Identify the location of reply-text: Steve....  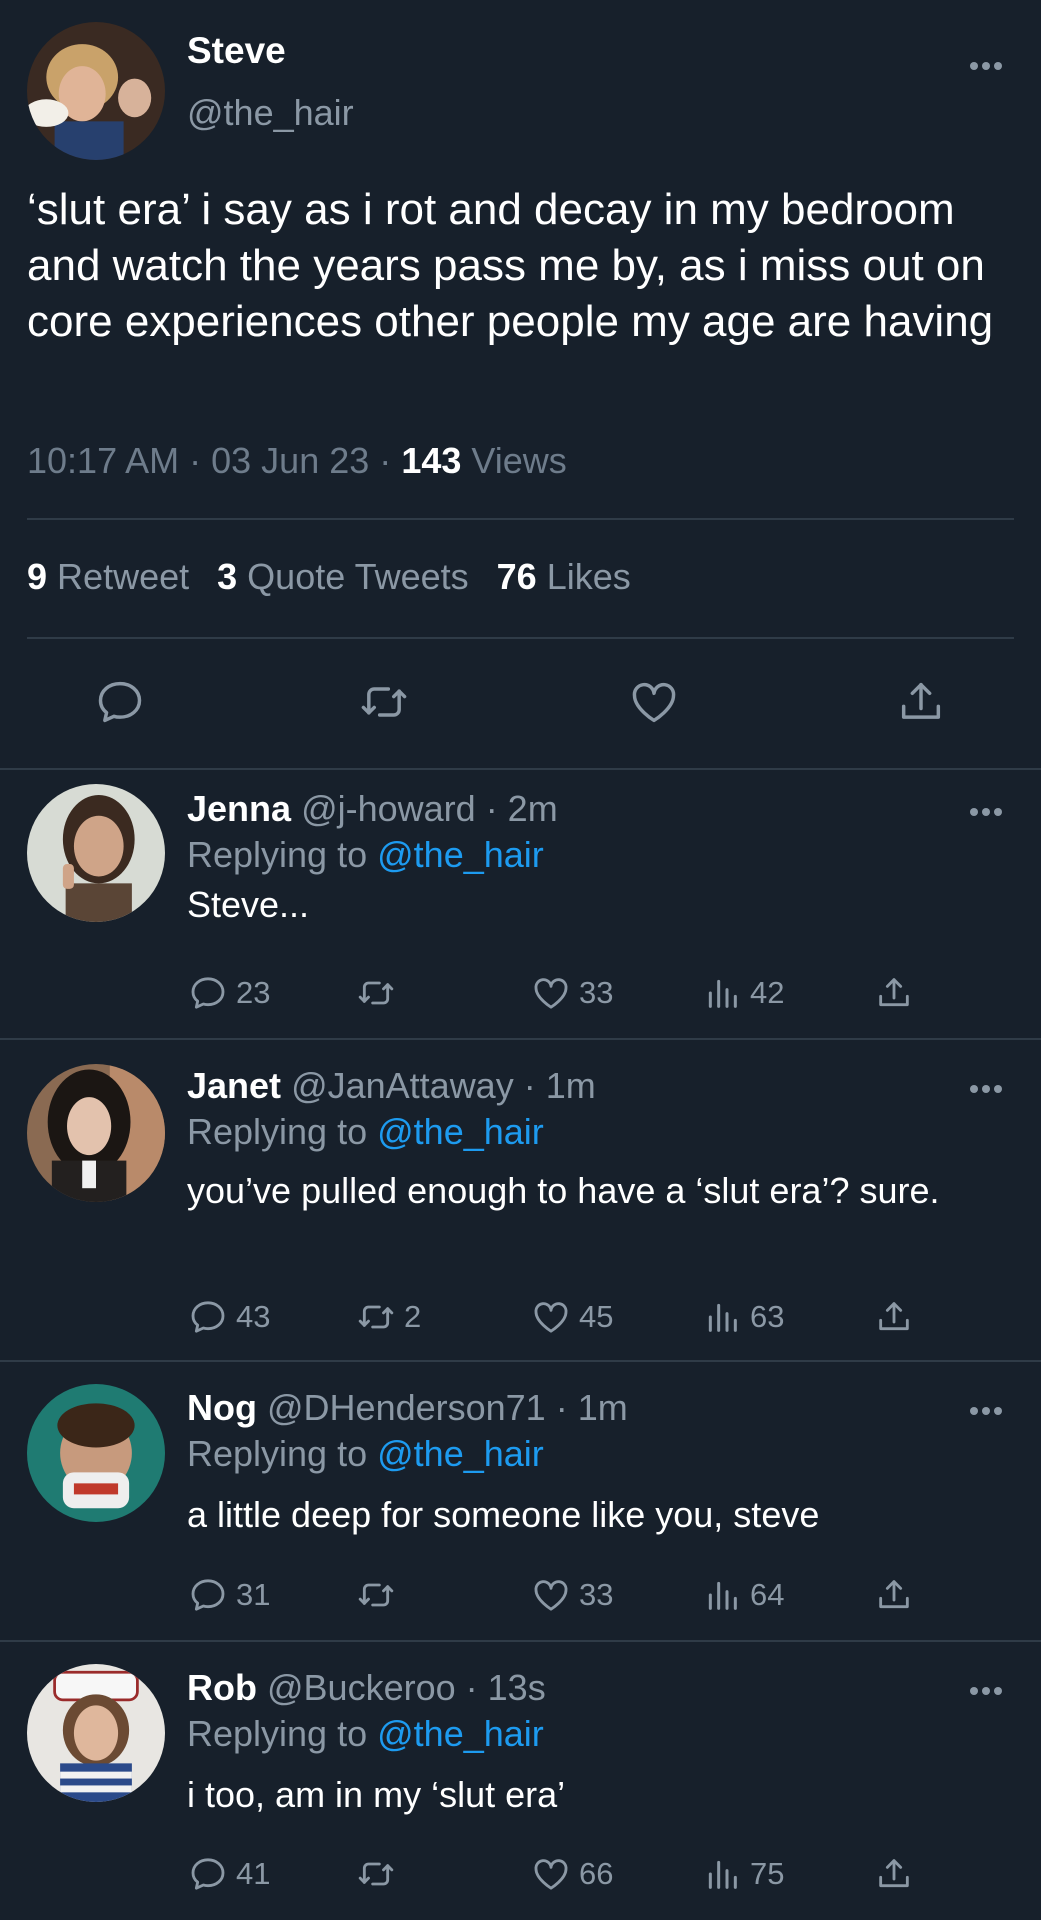
(248, 904).